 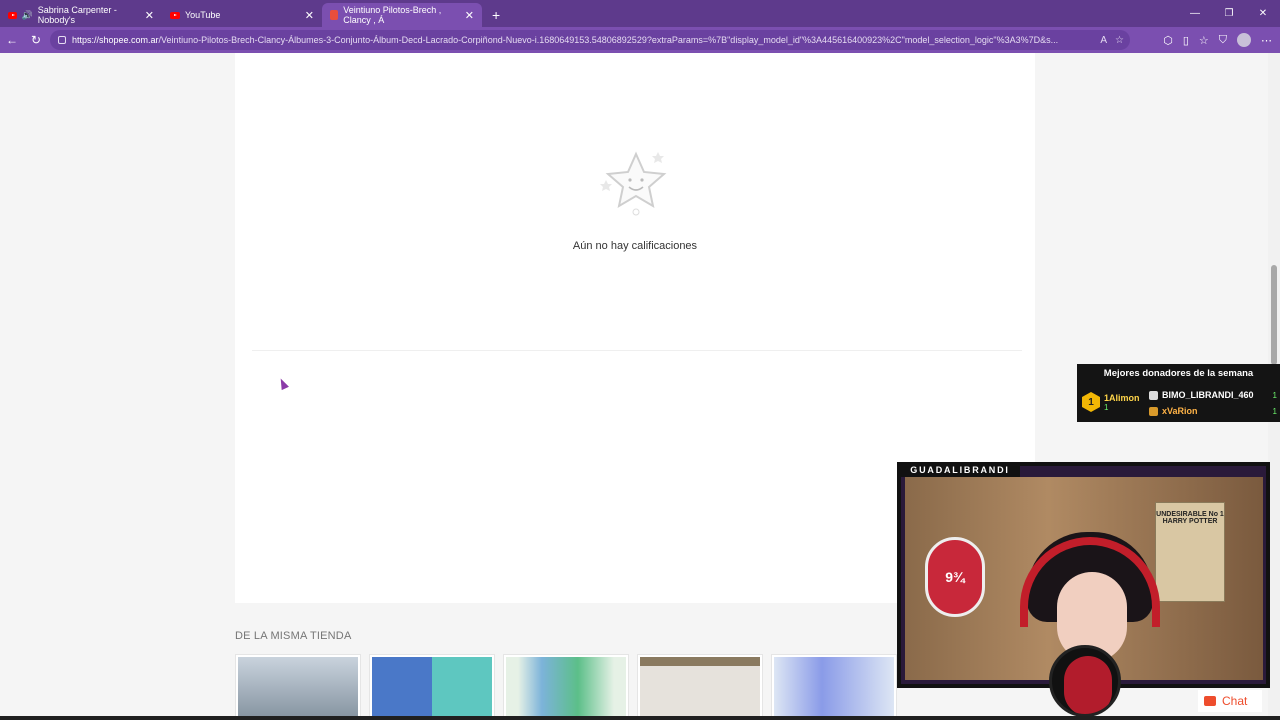 I want to click on favorite-icon: ☆, so click(x=1119, y=40).